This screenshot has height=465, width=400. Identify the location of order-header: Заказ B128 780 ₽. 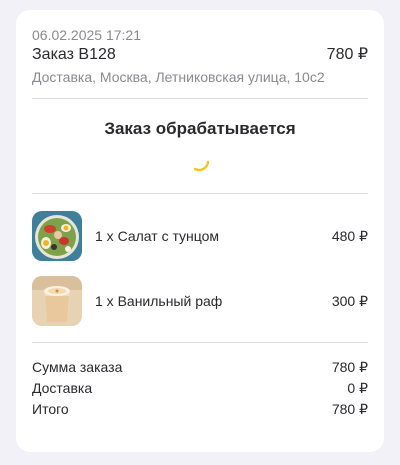
(200, 55).